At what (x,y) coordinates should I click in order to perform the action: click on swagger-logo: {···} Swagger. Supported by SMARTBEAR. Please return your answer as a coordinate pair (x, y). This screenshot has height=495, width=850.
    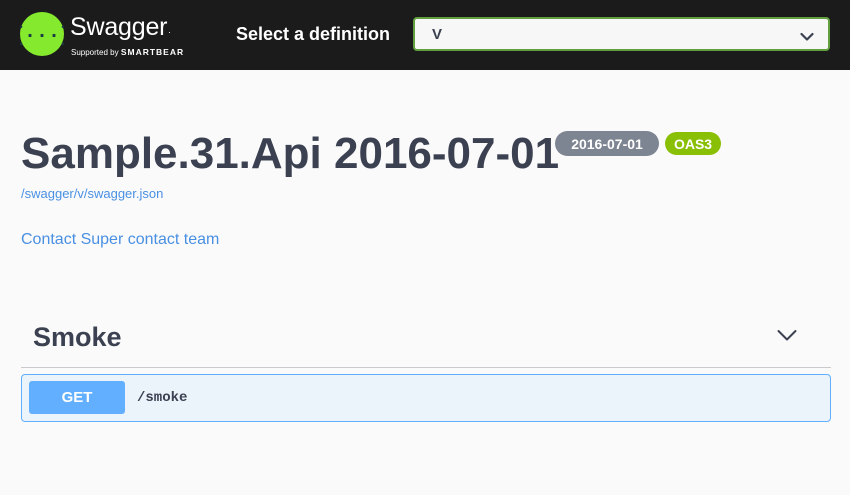
    Looking at the image, I should click on (107, 35).